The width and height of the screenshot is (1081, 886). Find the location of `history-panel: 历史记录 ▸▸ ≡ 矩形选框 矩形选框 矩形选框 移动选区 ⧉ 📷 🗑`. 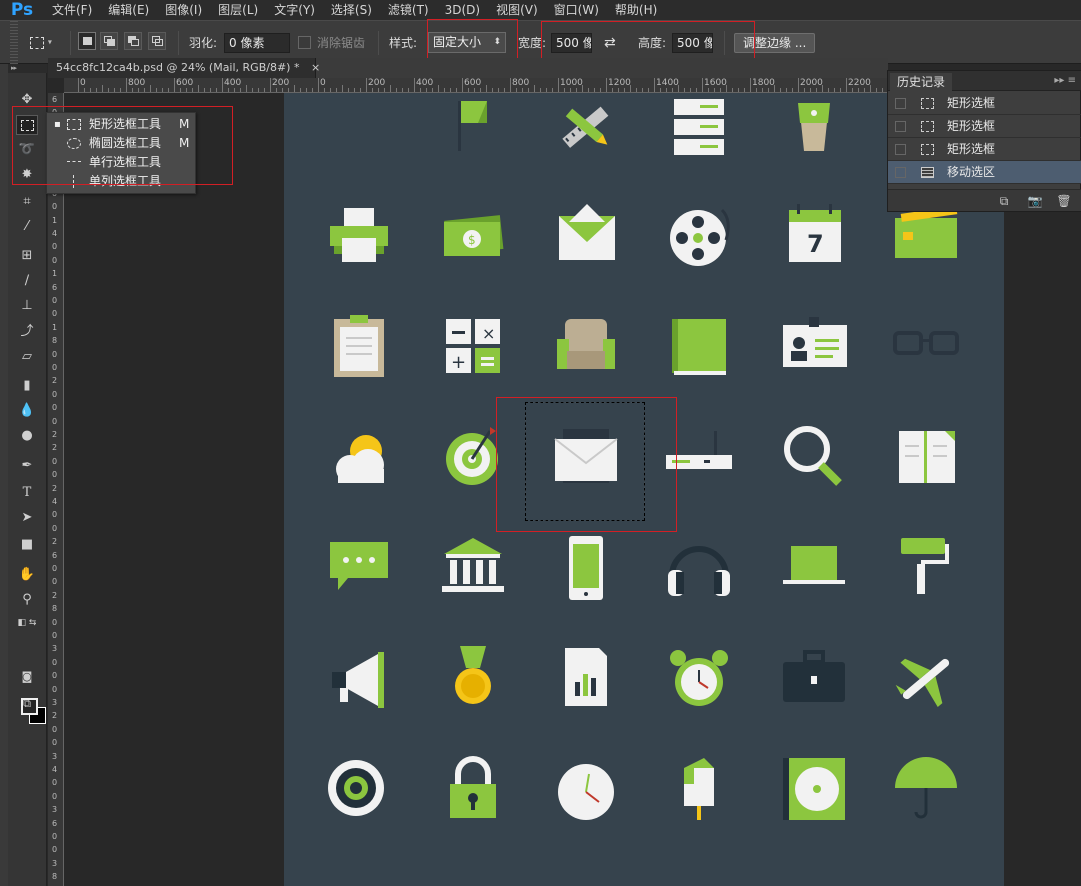

history-panel: 历史记录 ▸▸ ≡ 矩形选框 矩形选框 矩形选框 移动选区 ⧉ 📷 🗑 is located at coordinates (984, 141).